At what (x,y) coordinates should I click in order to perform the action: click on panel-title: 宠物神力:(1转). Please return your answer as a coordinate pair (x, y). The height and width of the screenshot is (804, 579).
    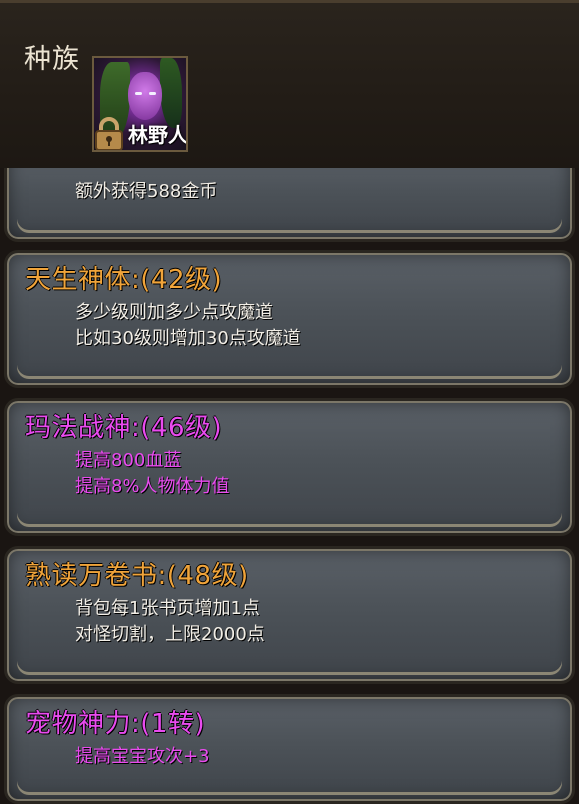
    Looking at the image, I should click on (115, 724).